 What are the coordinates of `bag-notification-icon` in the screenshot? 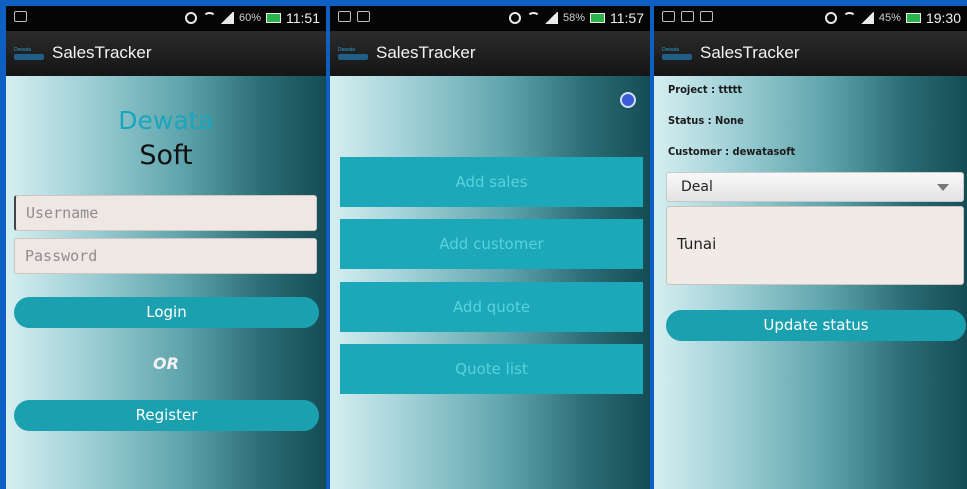 It's located at (706, 16).